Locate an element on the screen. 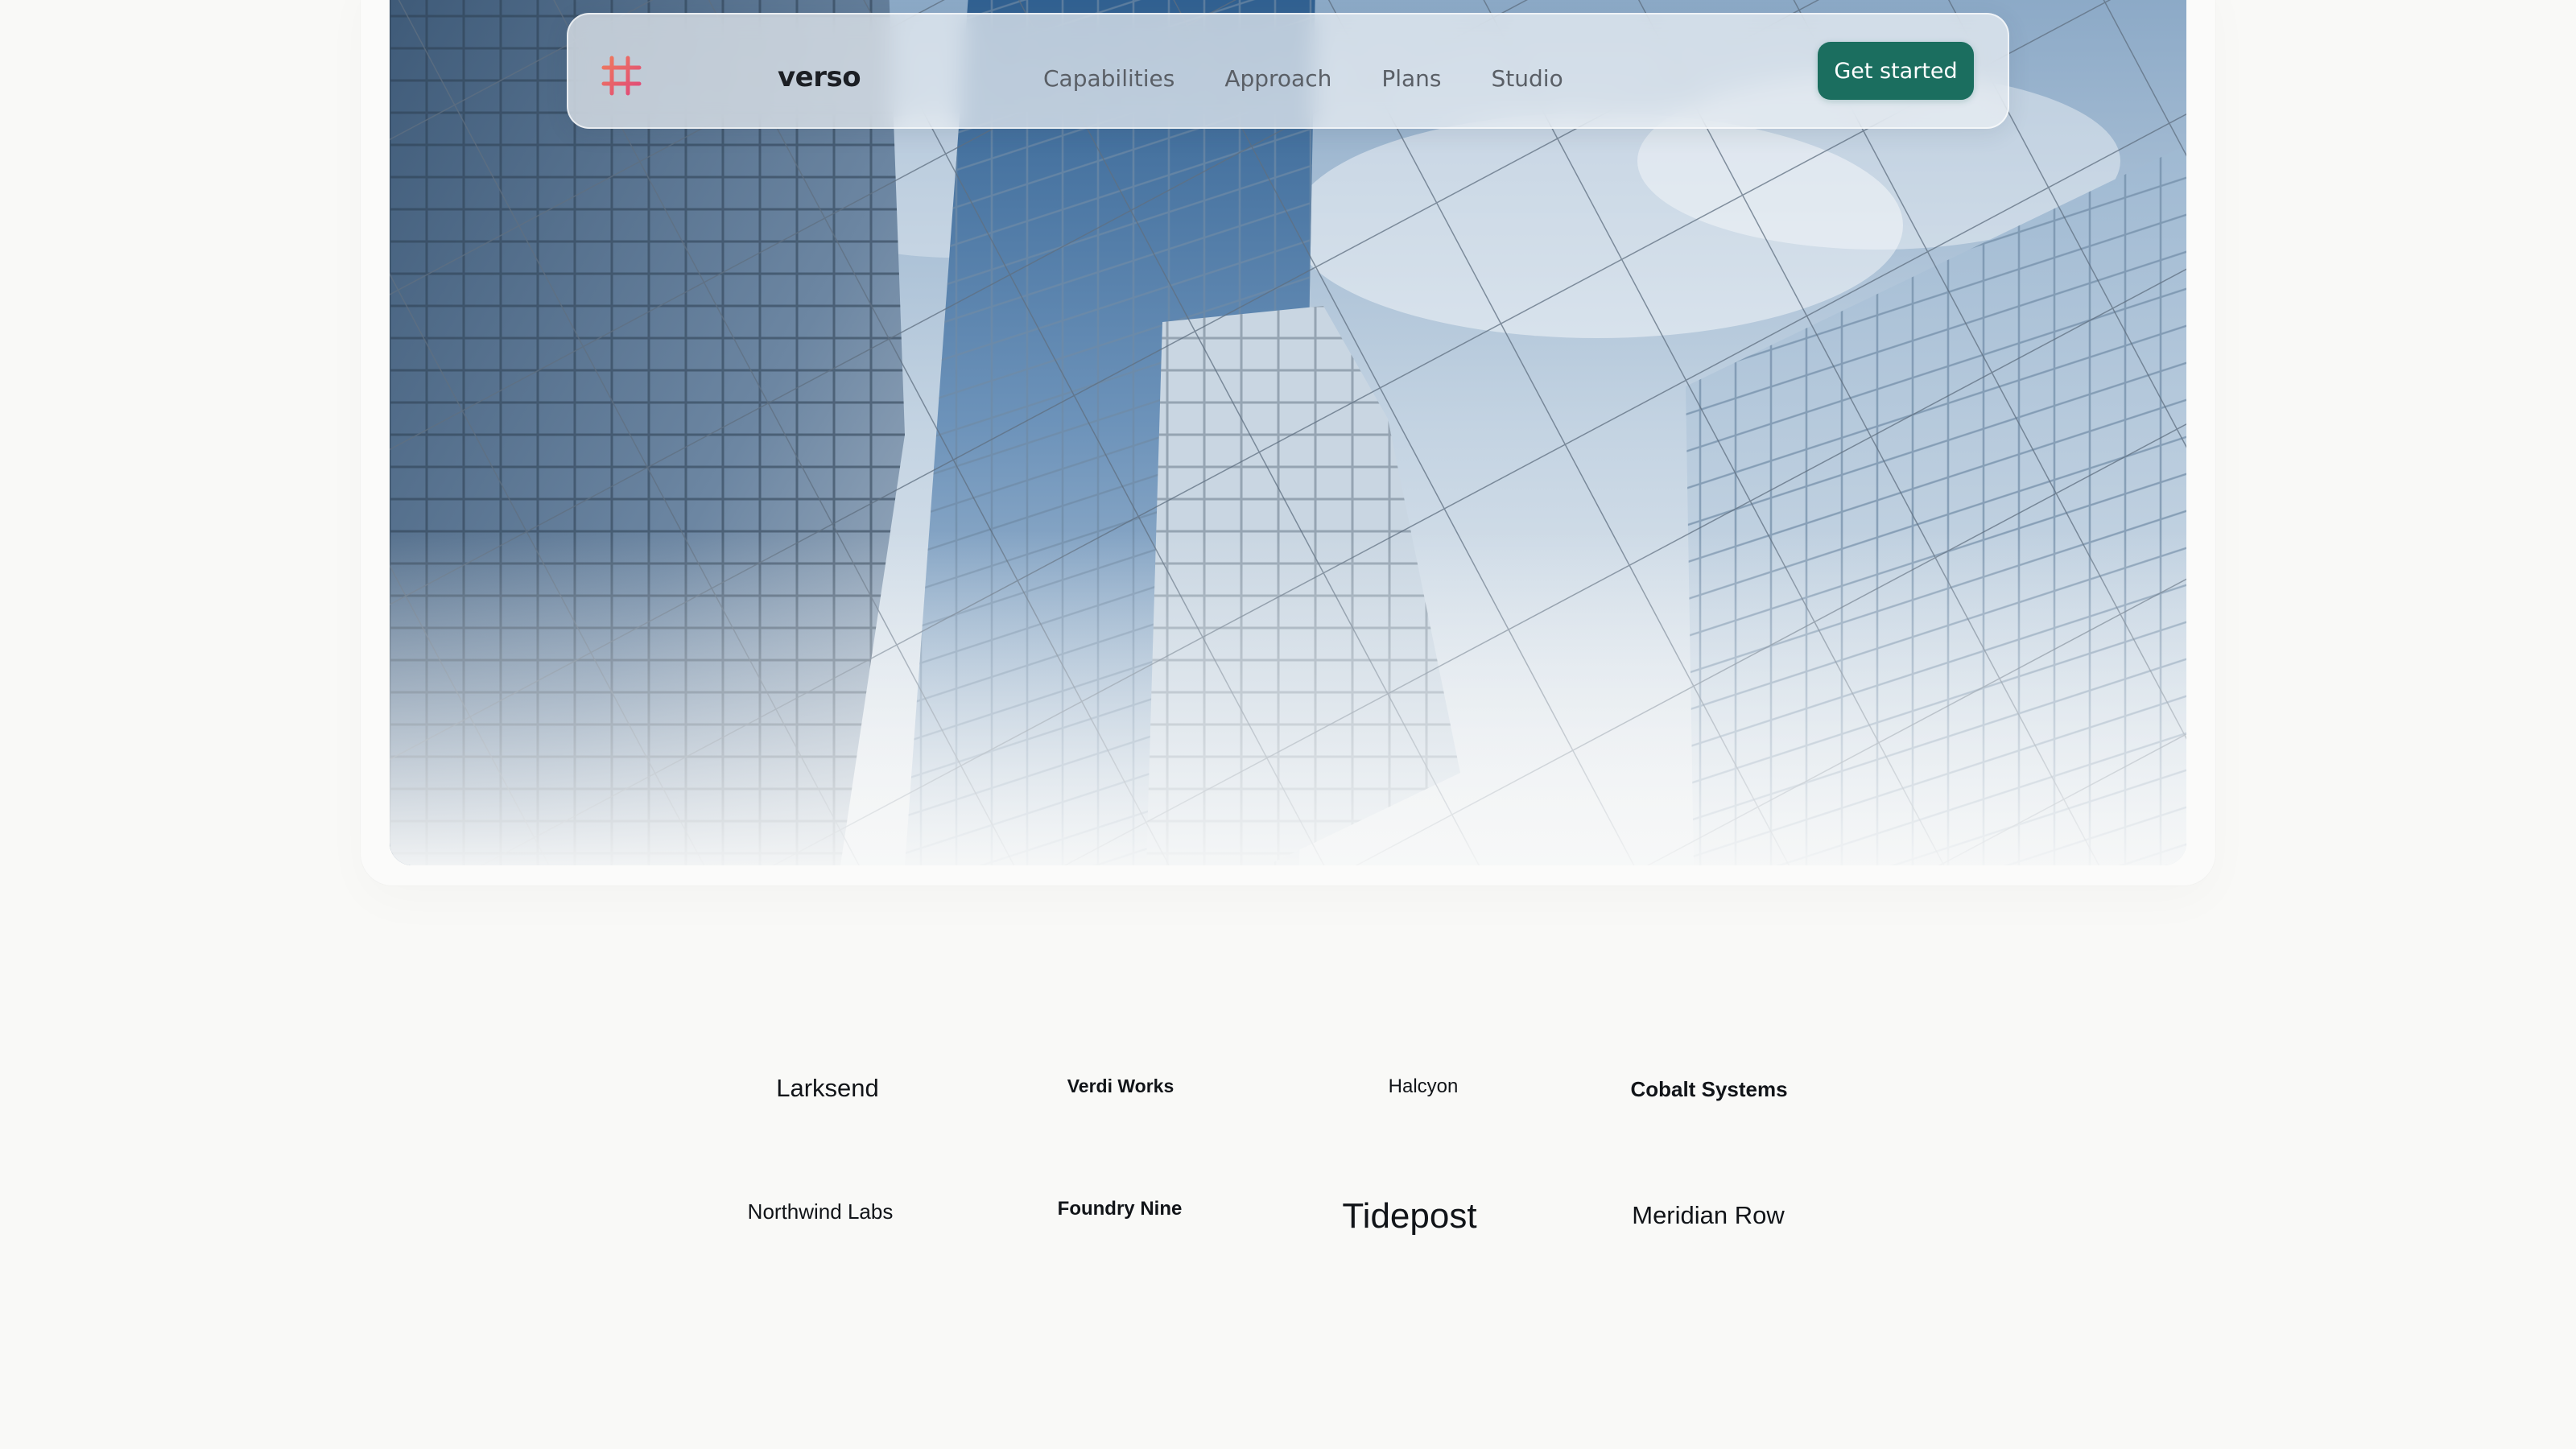 The width and height of the screenshot is (2576, 1449). nav-link-capabilities: Capabilities is located at coordinates (1108, 78).